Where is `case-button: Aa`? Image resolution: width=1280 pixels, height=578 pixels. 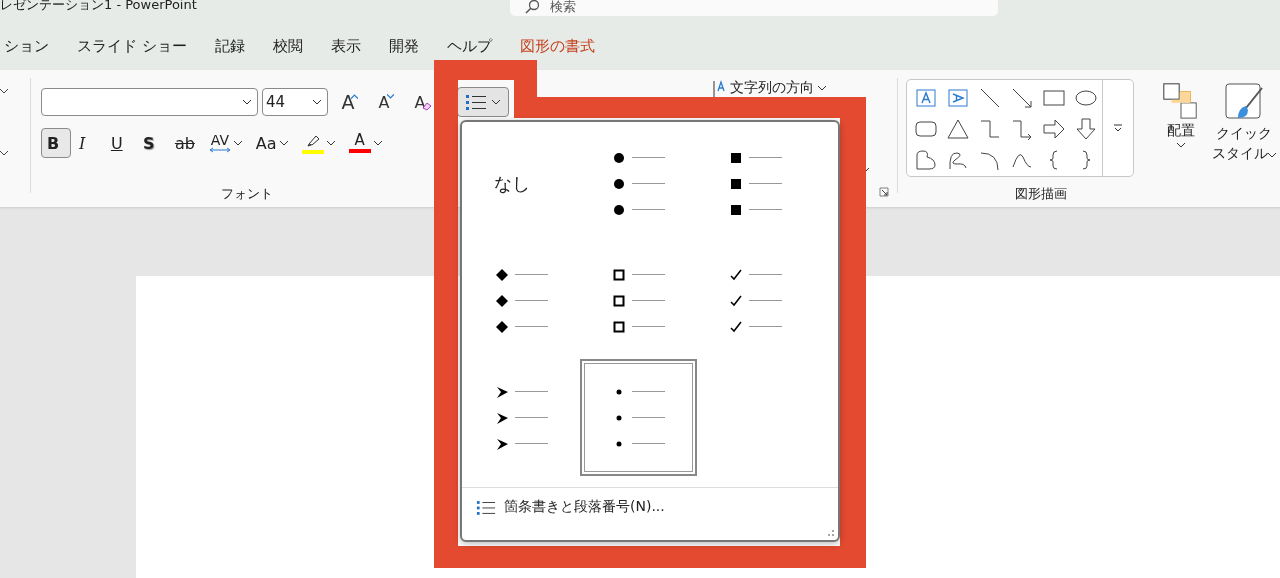 case-button: Aa is located at coordinates (271, 143).